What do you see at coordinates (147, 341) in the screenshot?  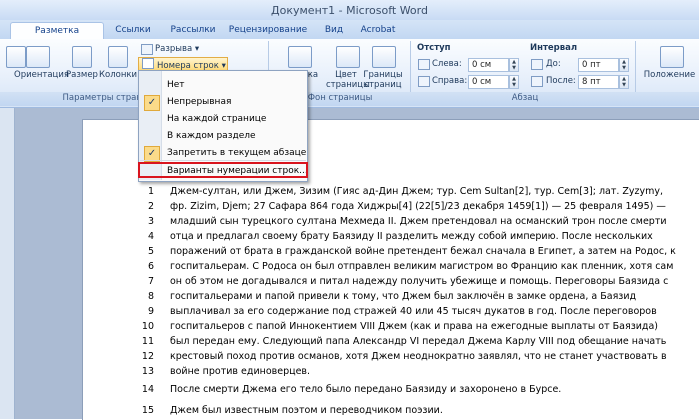 I see `line-number: 11` at bounding box center [147, 341].